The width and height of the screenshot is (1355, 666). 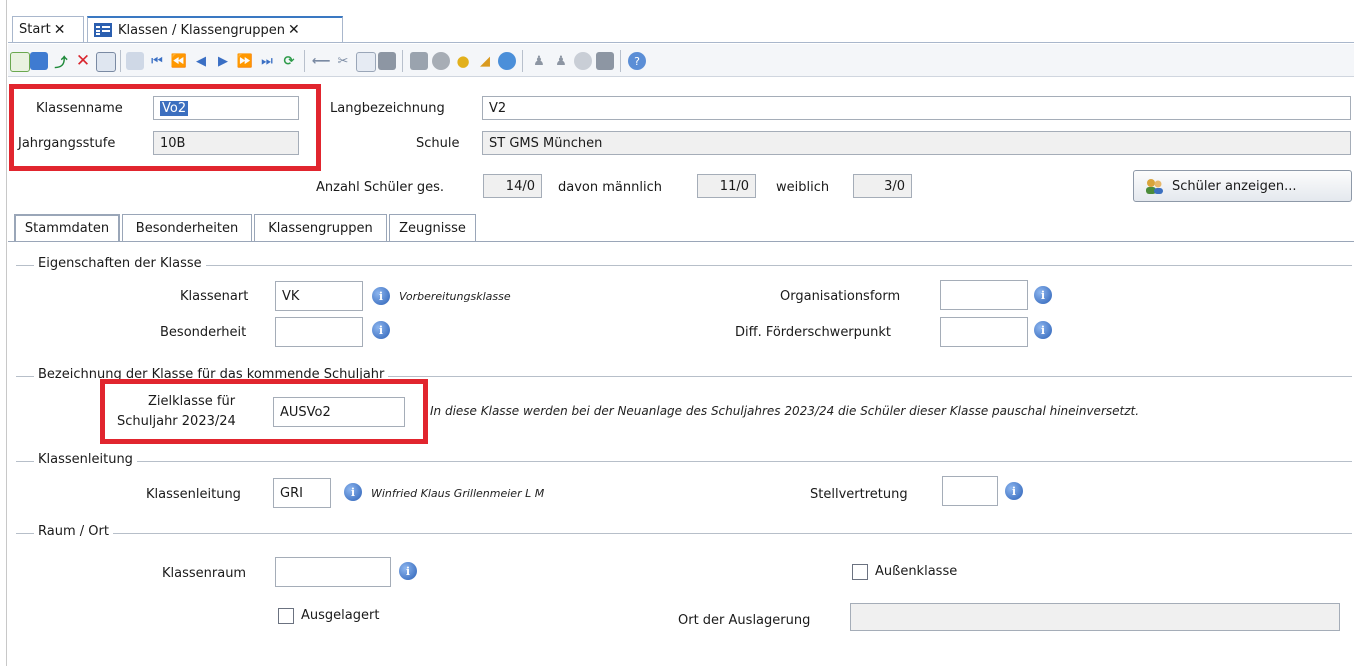 I want to click on highlight-box-zielklasse, so click(x=264, y=411).